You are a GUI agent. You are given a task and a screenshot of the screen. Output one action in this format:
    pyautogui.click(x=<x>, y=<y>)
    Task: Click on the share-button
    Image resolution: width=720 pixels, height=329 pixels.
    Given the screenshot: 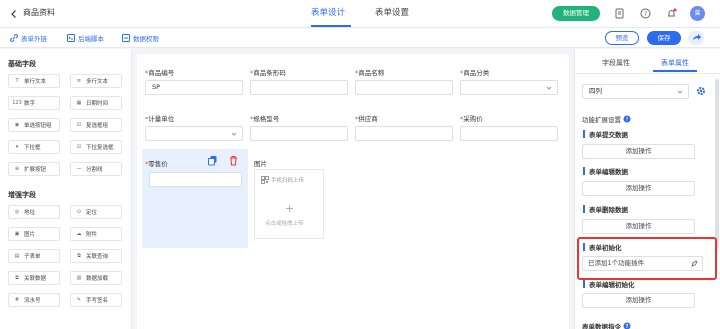 What is the action you would take?
    pyautogui.click(x=696, y=38)
    